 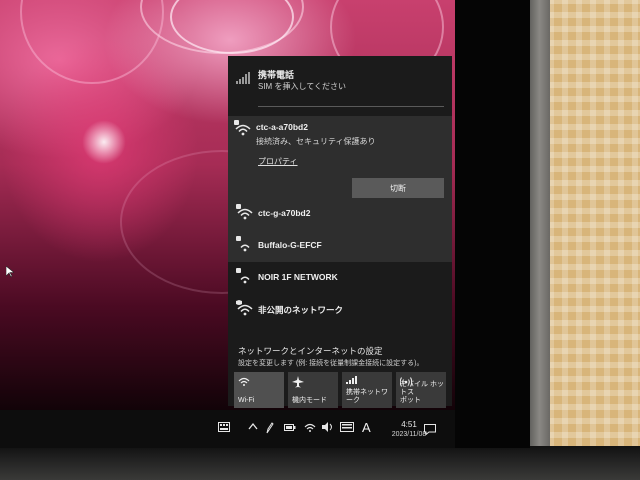 What do you see at coordinates (302, 86) in the screenshot?
I see `cellular-subtitle: SIM を挿入してください` at bounding box center [302, 86].